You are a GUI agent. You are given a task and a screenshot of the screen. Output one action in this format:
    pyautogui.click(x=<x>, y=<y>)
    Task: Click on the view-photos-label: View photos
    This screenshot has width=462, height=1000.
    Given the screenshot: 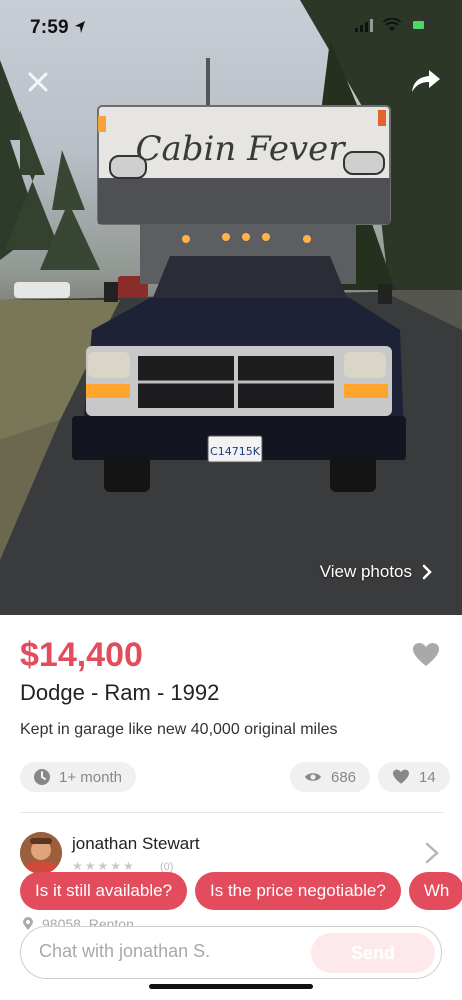 What is the action you would take?
    pyautogui.click(x=365, y=571)
    